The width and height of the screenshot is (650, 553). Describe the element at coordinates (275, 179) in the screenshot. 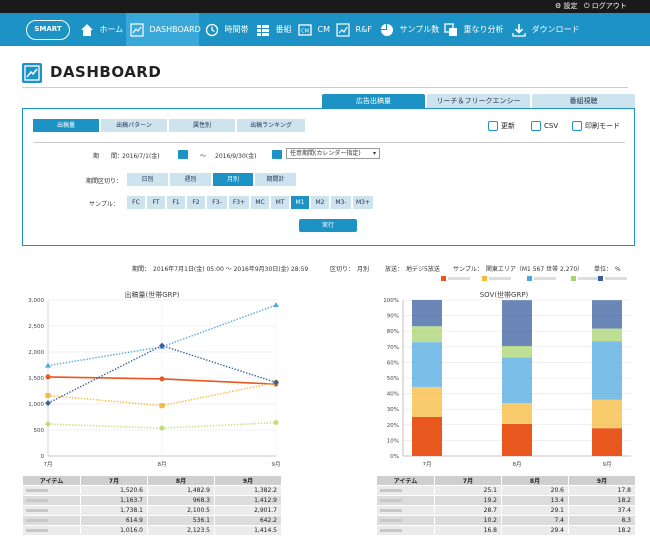

I see `split-total: 期間計` at that location.